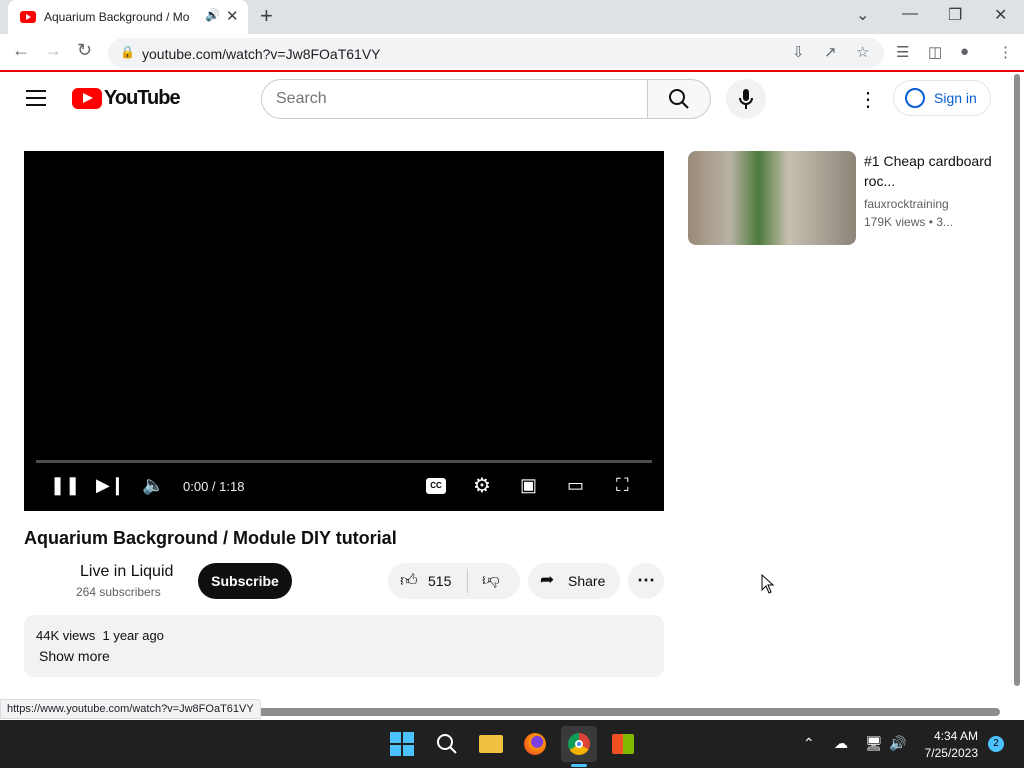  What do you see at coordinates (118, 592) in the screenshot?
I see `subscriber-count: 264 subscribers` at bounding box center [118, 592].